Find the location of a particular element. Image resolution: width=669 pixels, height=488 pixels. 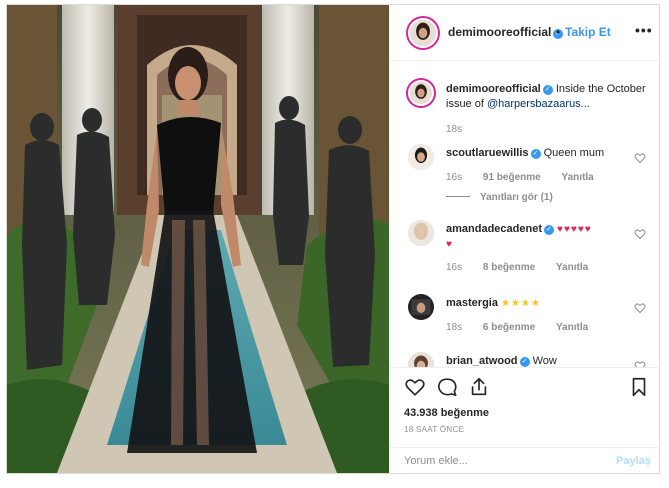

comment-text: scoutlaruewillis ✓ Queen mum is located at coordinates (546, 153).